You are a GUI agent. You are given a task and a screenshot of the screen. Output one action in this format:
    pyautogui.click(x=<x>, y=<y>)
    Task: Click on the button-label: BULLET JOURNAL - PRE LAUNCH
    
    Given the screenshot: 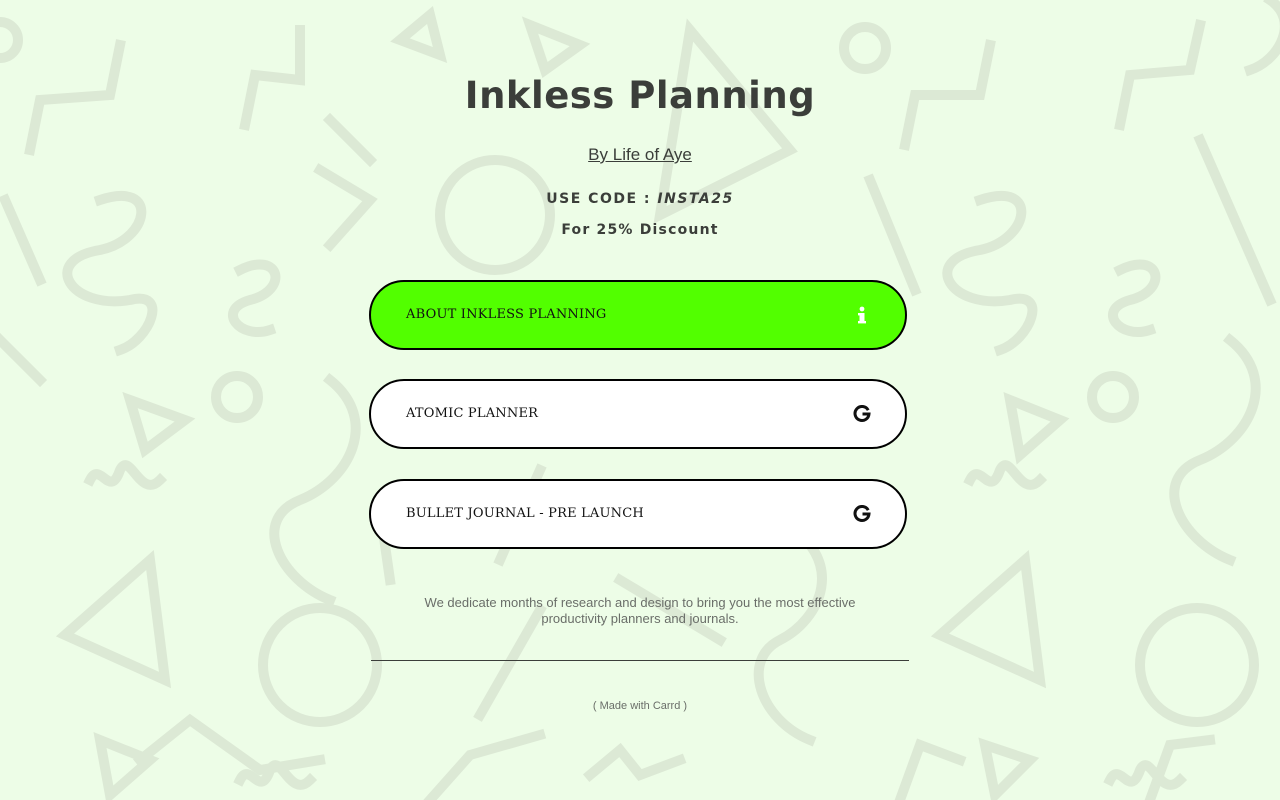 What is the action you would take?
    pyautogui.click(x=525, y=513)
    